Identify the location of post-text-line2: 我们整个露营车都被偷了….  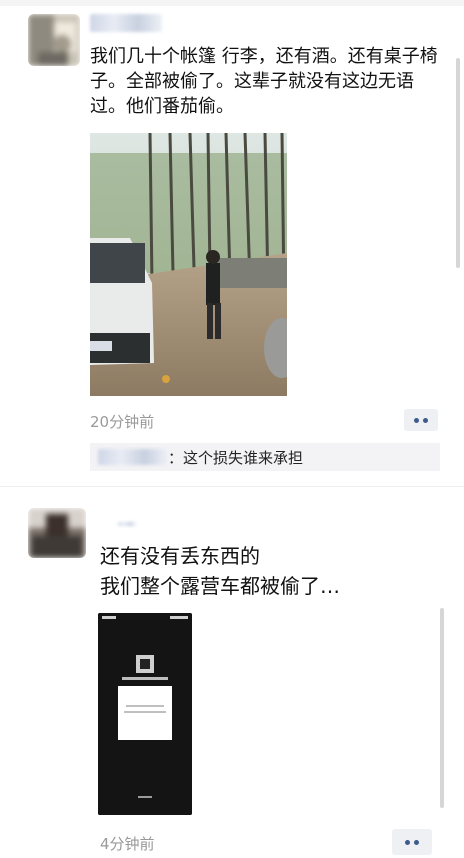
(220, 586).